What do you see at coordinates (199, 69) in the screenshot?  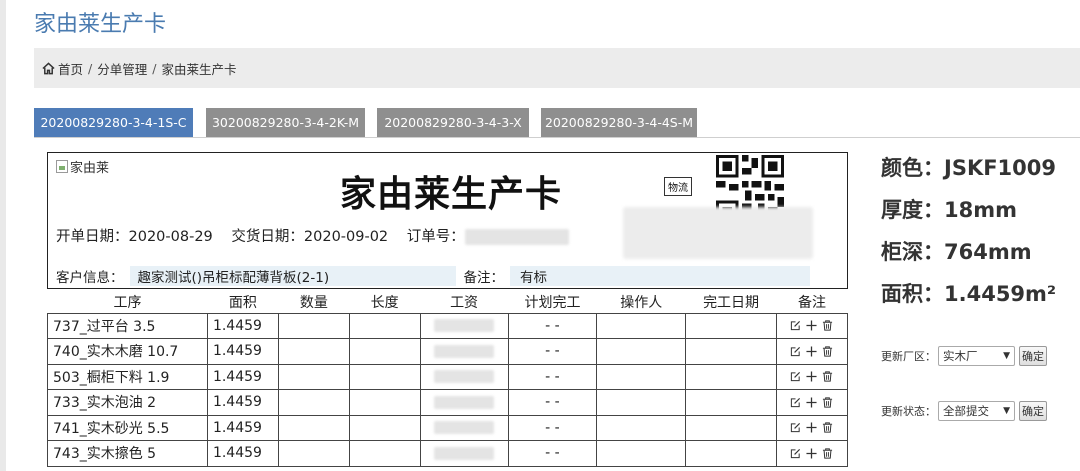 I see `breadcrumb-current: 家由莱生产卡` at bounding box center [199, 69].